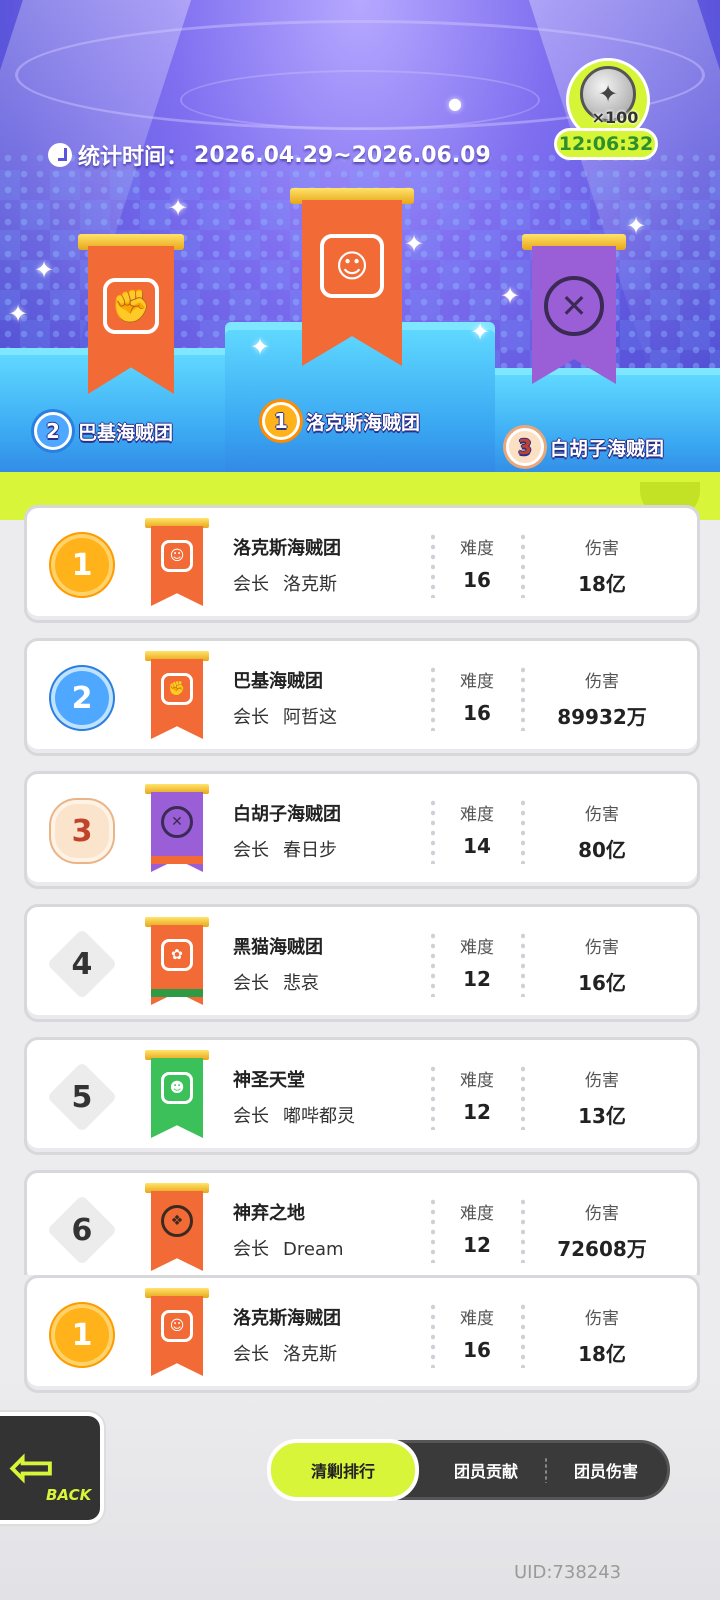  What do you see at coordinates (341, 421) in the screenshot?
I see `podium-first-name: 1 洛克斯海贼团` at bounding box center [341, 421].